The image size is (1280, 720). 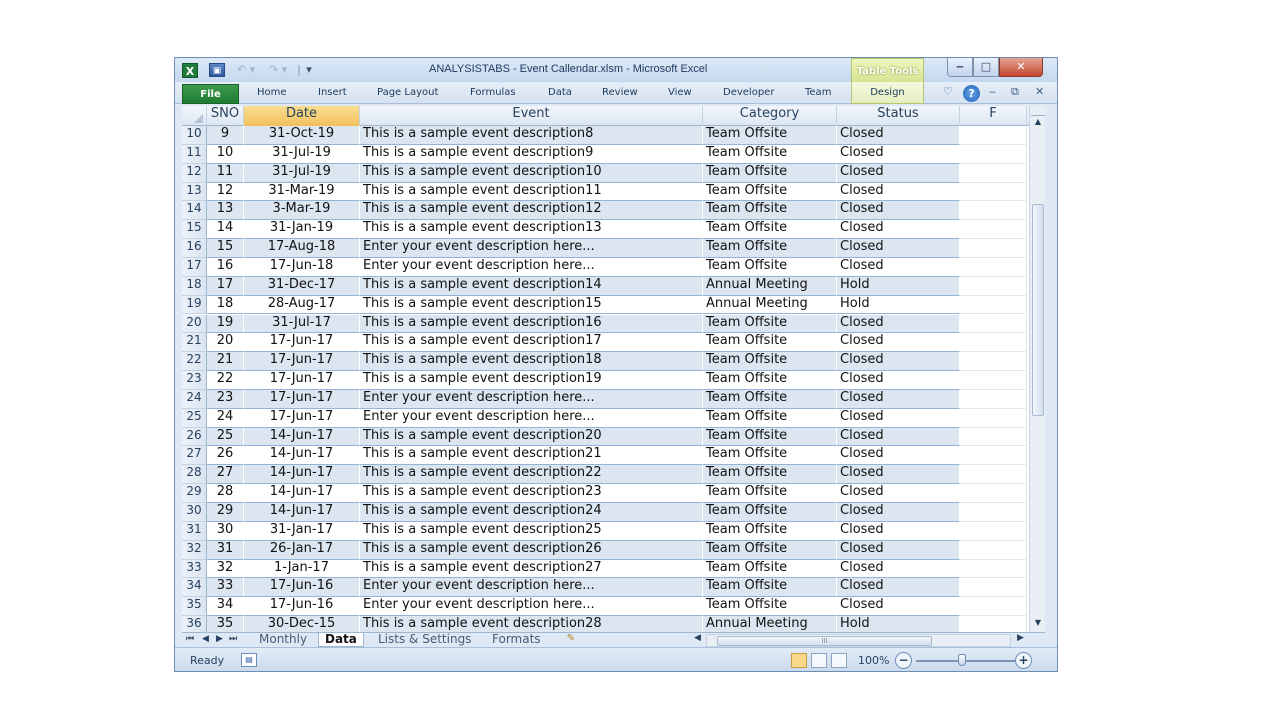 What do you see at coordinates (531, 135) in the screenshot?
I see `cell-event: This is a sample event description8` at bounding box center [531, 135].